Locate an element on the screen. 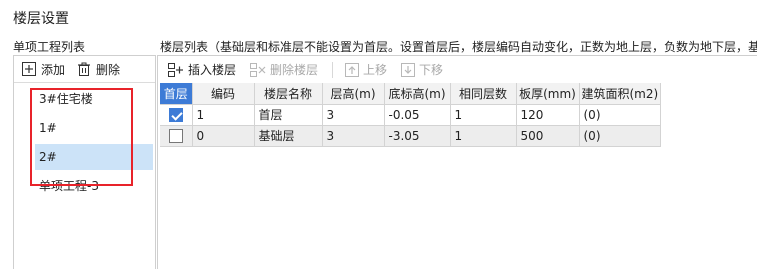  floor-name-cell: 基础层 is located at coordinates (288, 136).